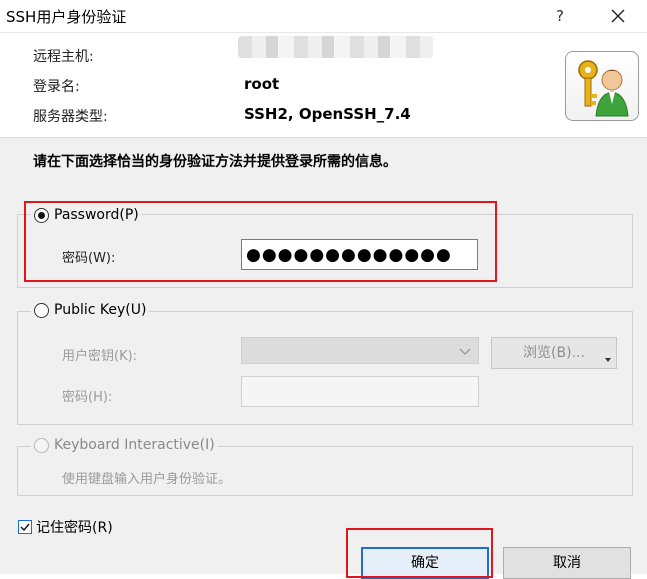 The width and height of the screenshot is (647, 579). I want to click on passphrase-label: 密码(H):, so click(87, 397).